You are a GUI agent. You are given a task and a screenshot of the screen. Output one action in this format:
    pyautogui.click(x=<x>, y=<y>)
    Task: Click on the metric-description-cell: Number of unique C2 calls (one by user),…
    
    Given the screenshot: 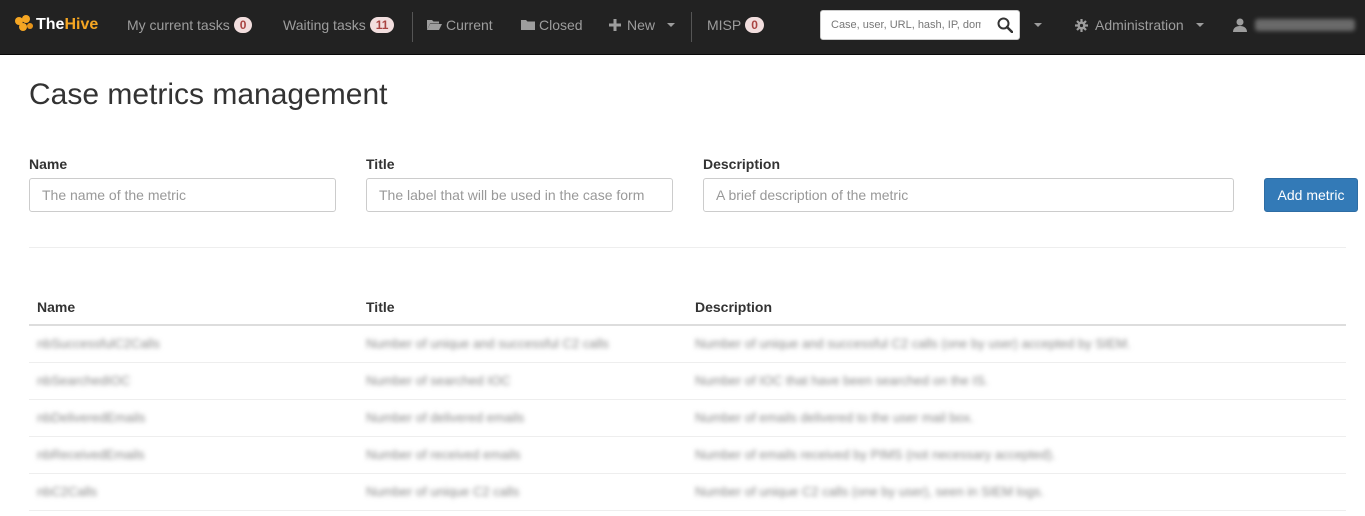 What is the action you would take?
    pyautogui.click(x=870, y=491)
    